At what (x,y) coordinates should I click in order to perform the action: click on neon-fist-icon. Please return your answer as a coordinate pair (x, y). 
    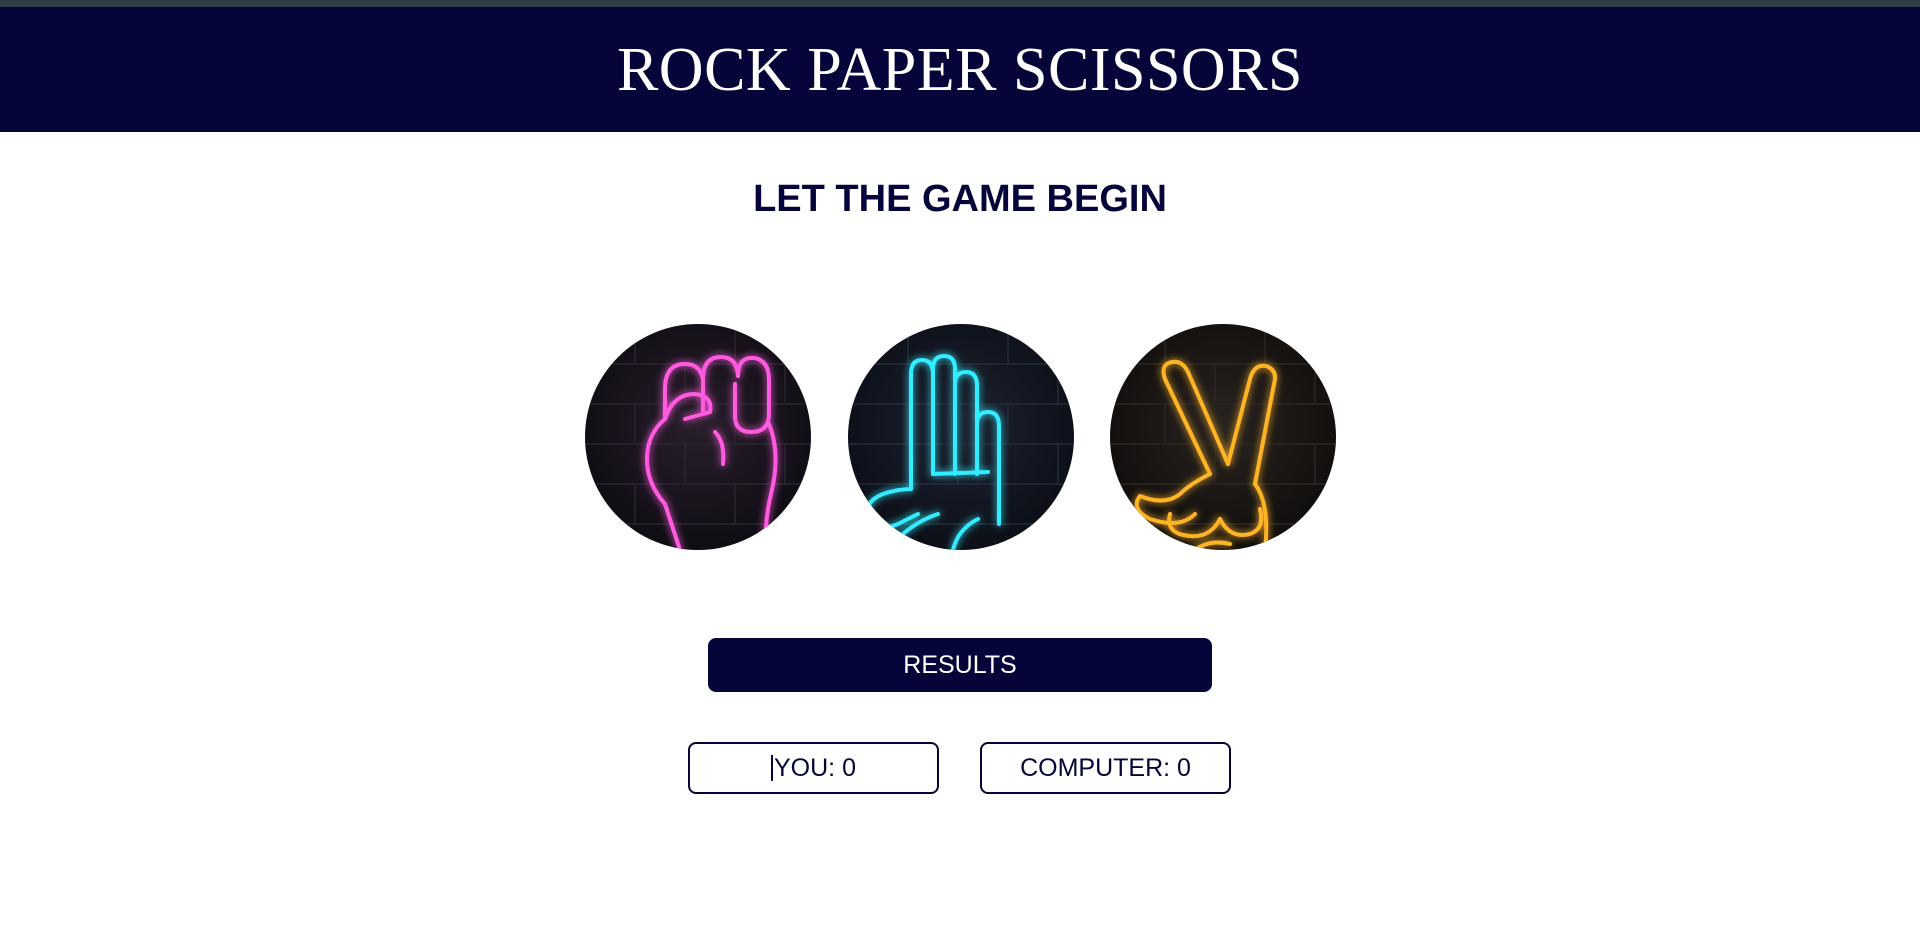
    Looking at the image, I should click on (698, 437).